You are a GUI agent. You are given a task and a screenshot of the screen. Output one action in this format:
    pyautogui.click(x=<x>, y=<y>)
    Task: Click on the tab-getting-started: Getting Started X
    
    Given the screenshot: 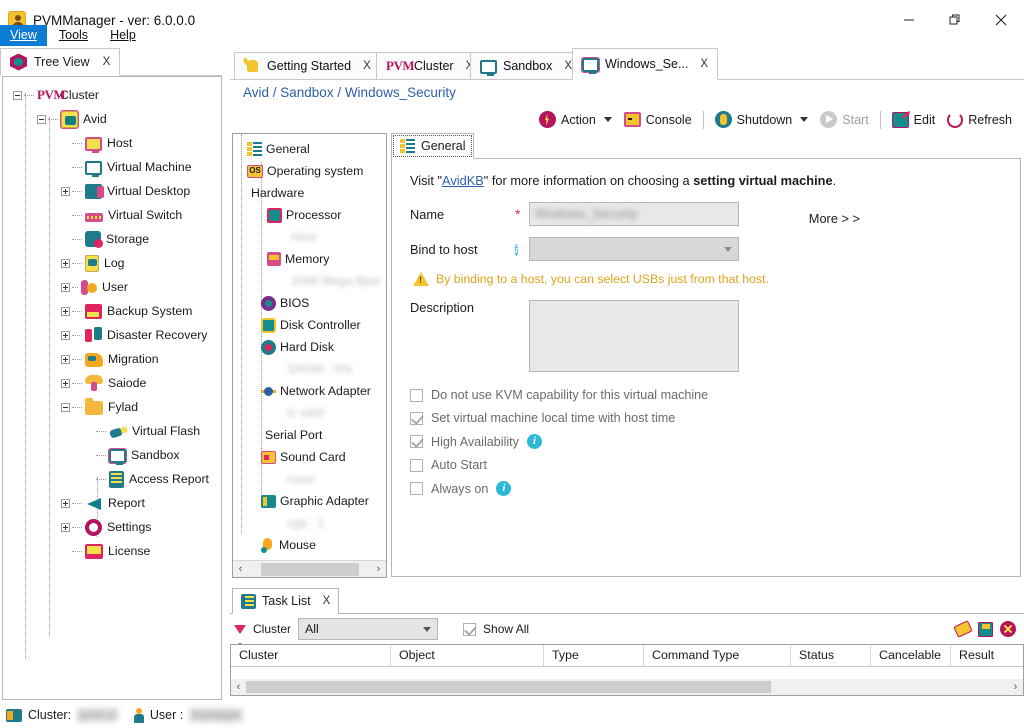 What is the action you would take?
    pyautogui.click(x=307, y=66)
    